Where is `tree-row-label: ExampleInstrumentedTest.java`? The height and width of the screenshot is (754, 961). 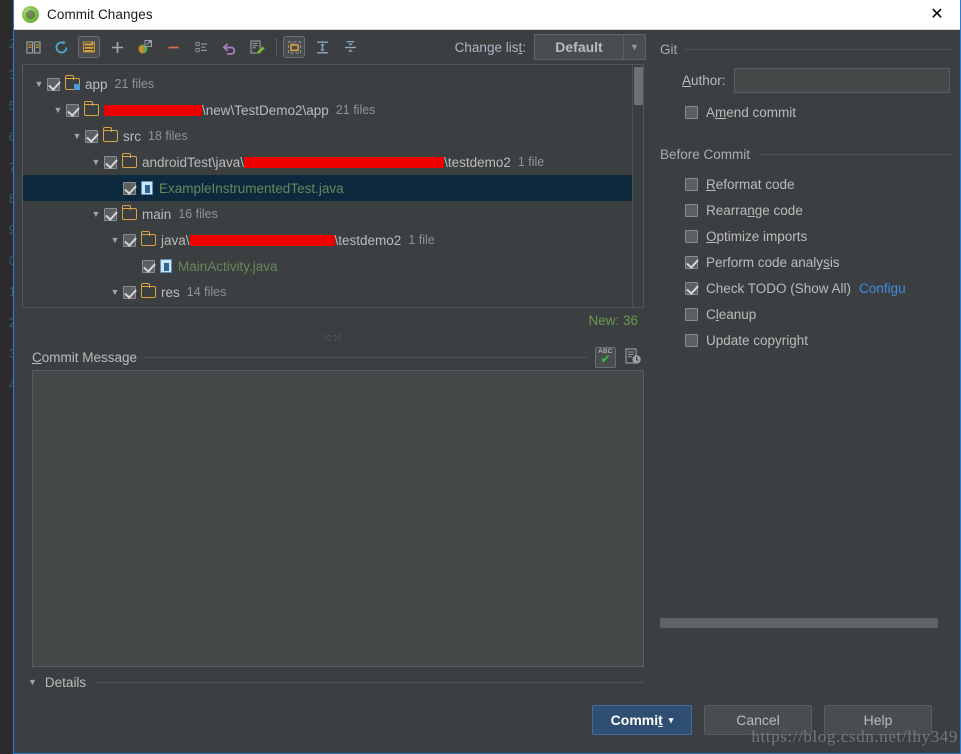
tree-row-label: ExampleInstrumentedTest.java is located at coordinates (251, 188).